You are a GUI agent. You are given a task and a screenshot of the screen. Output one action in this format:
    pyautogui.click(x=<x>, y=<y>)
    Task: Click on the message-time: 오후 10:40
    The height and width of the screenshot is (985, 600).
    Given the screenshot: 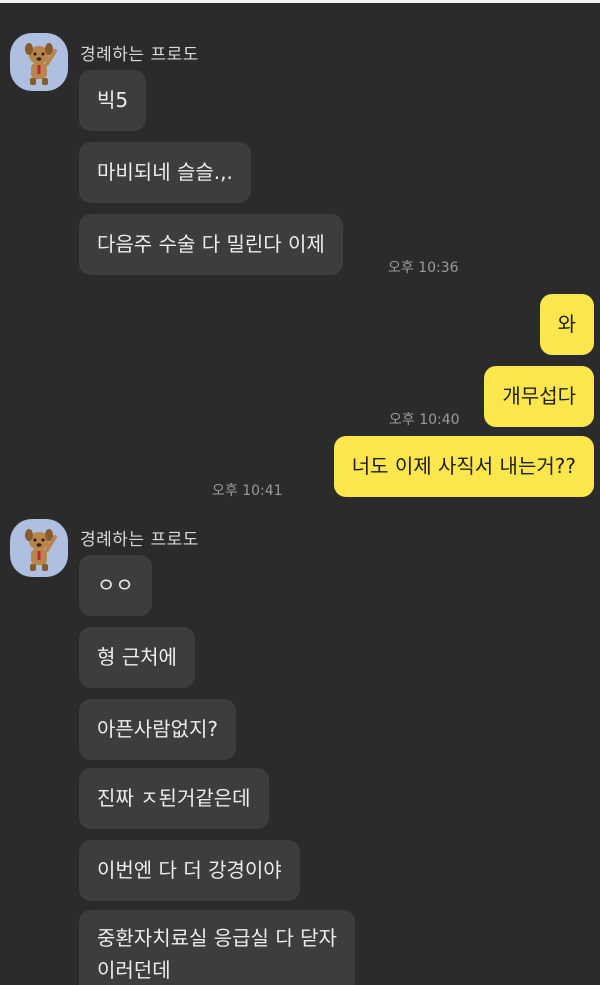 What is the action you would take?
    pyautogui.click(x=424, y=420)
    